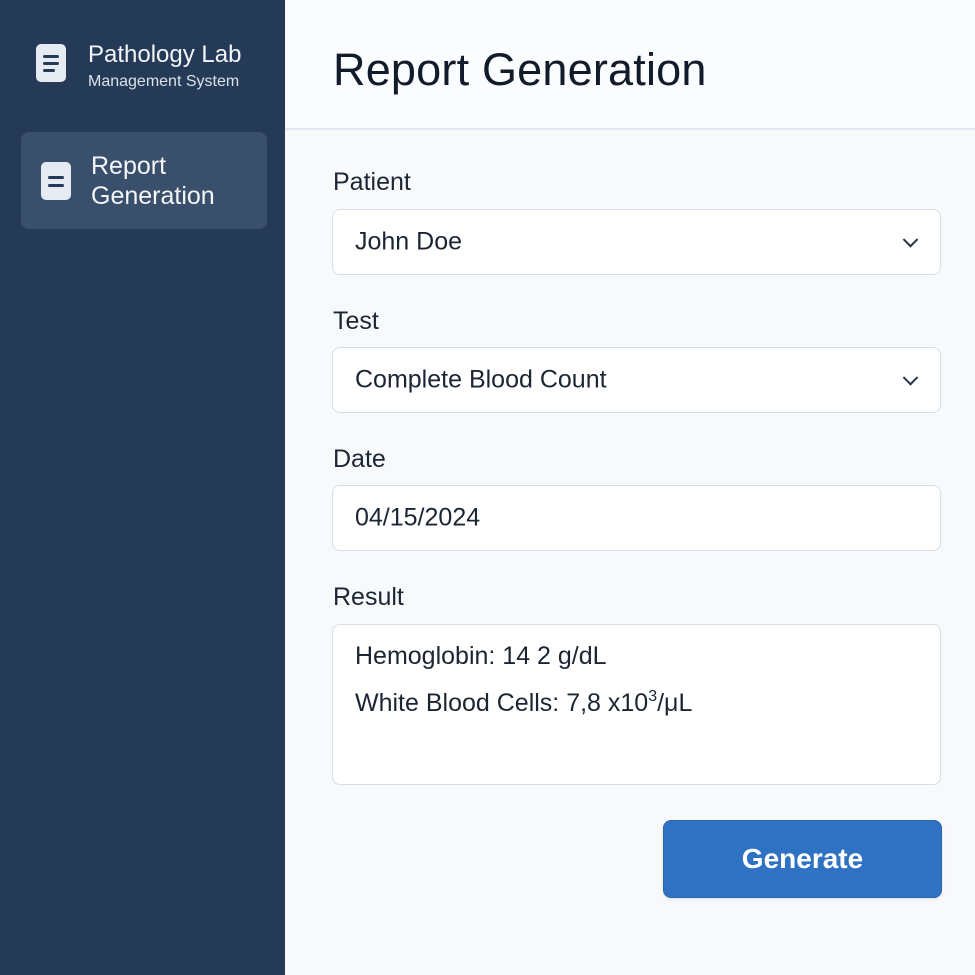  I want to click on sidebar-item-report-generation: Report Generation, so click(144, 180).